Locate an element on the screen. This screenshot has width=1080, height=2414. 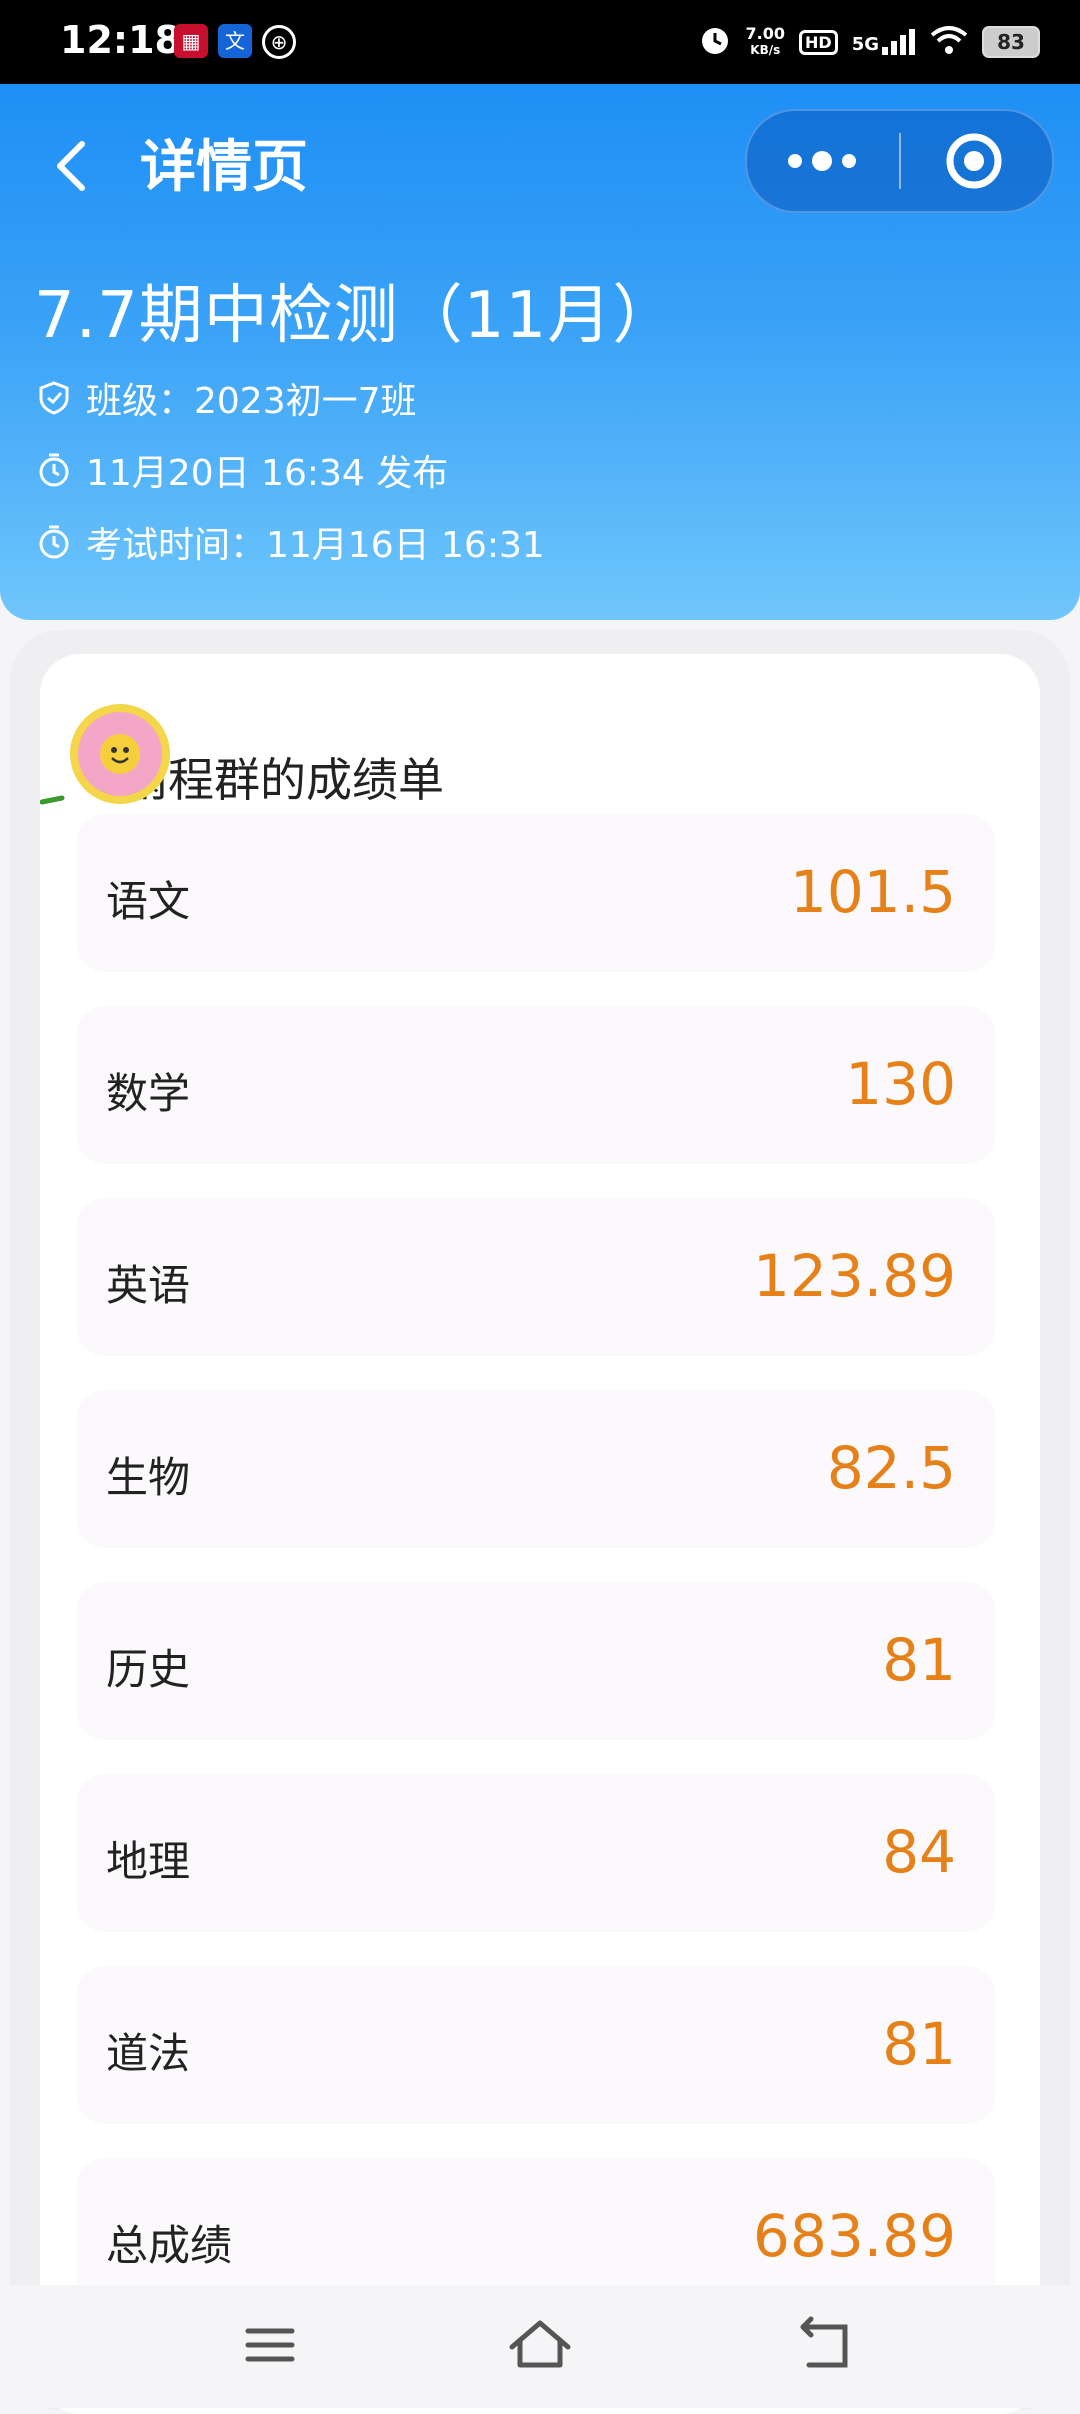
publish-info: 11月20日 16:34 发布 is located at coordinates (242, 470).